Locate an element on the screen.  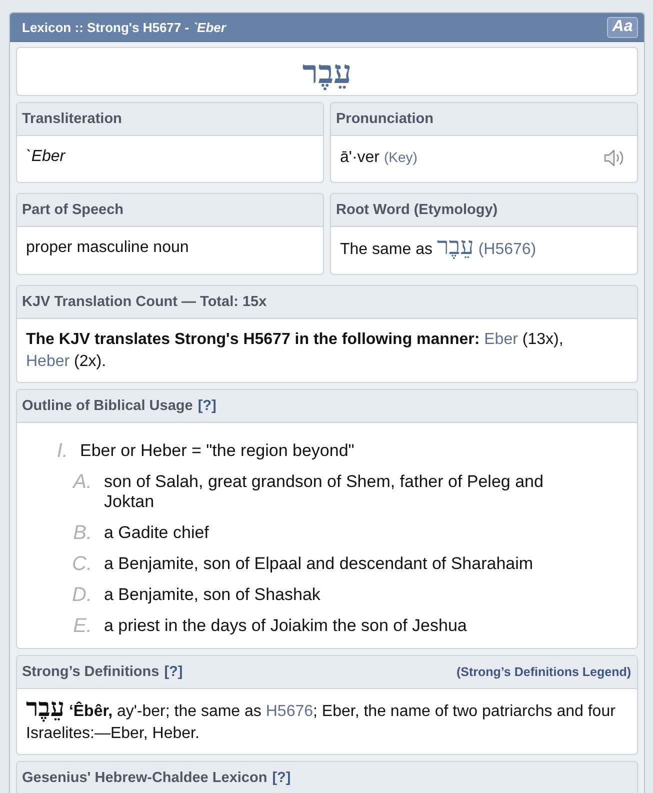
outline-marker: I. is located at coordinates (62, 451).